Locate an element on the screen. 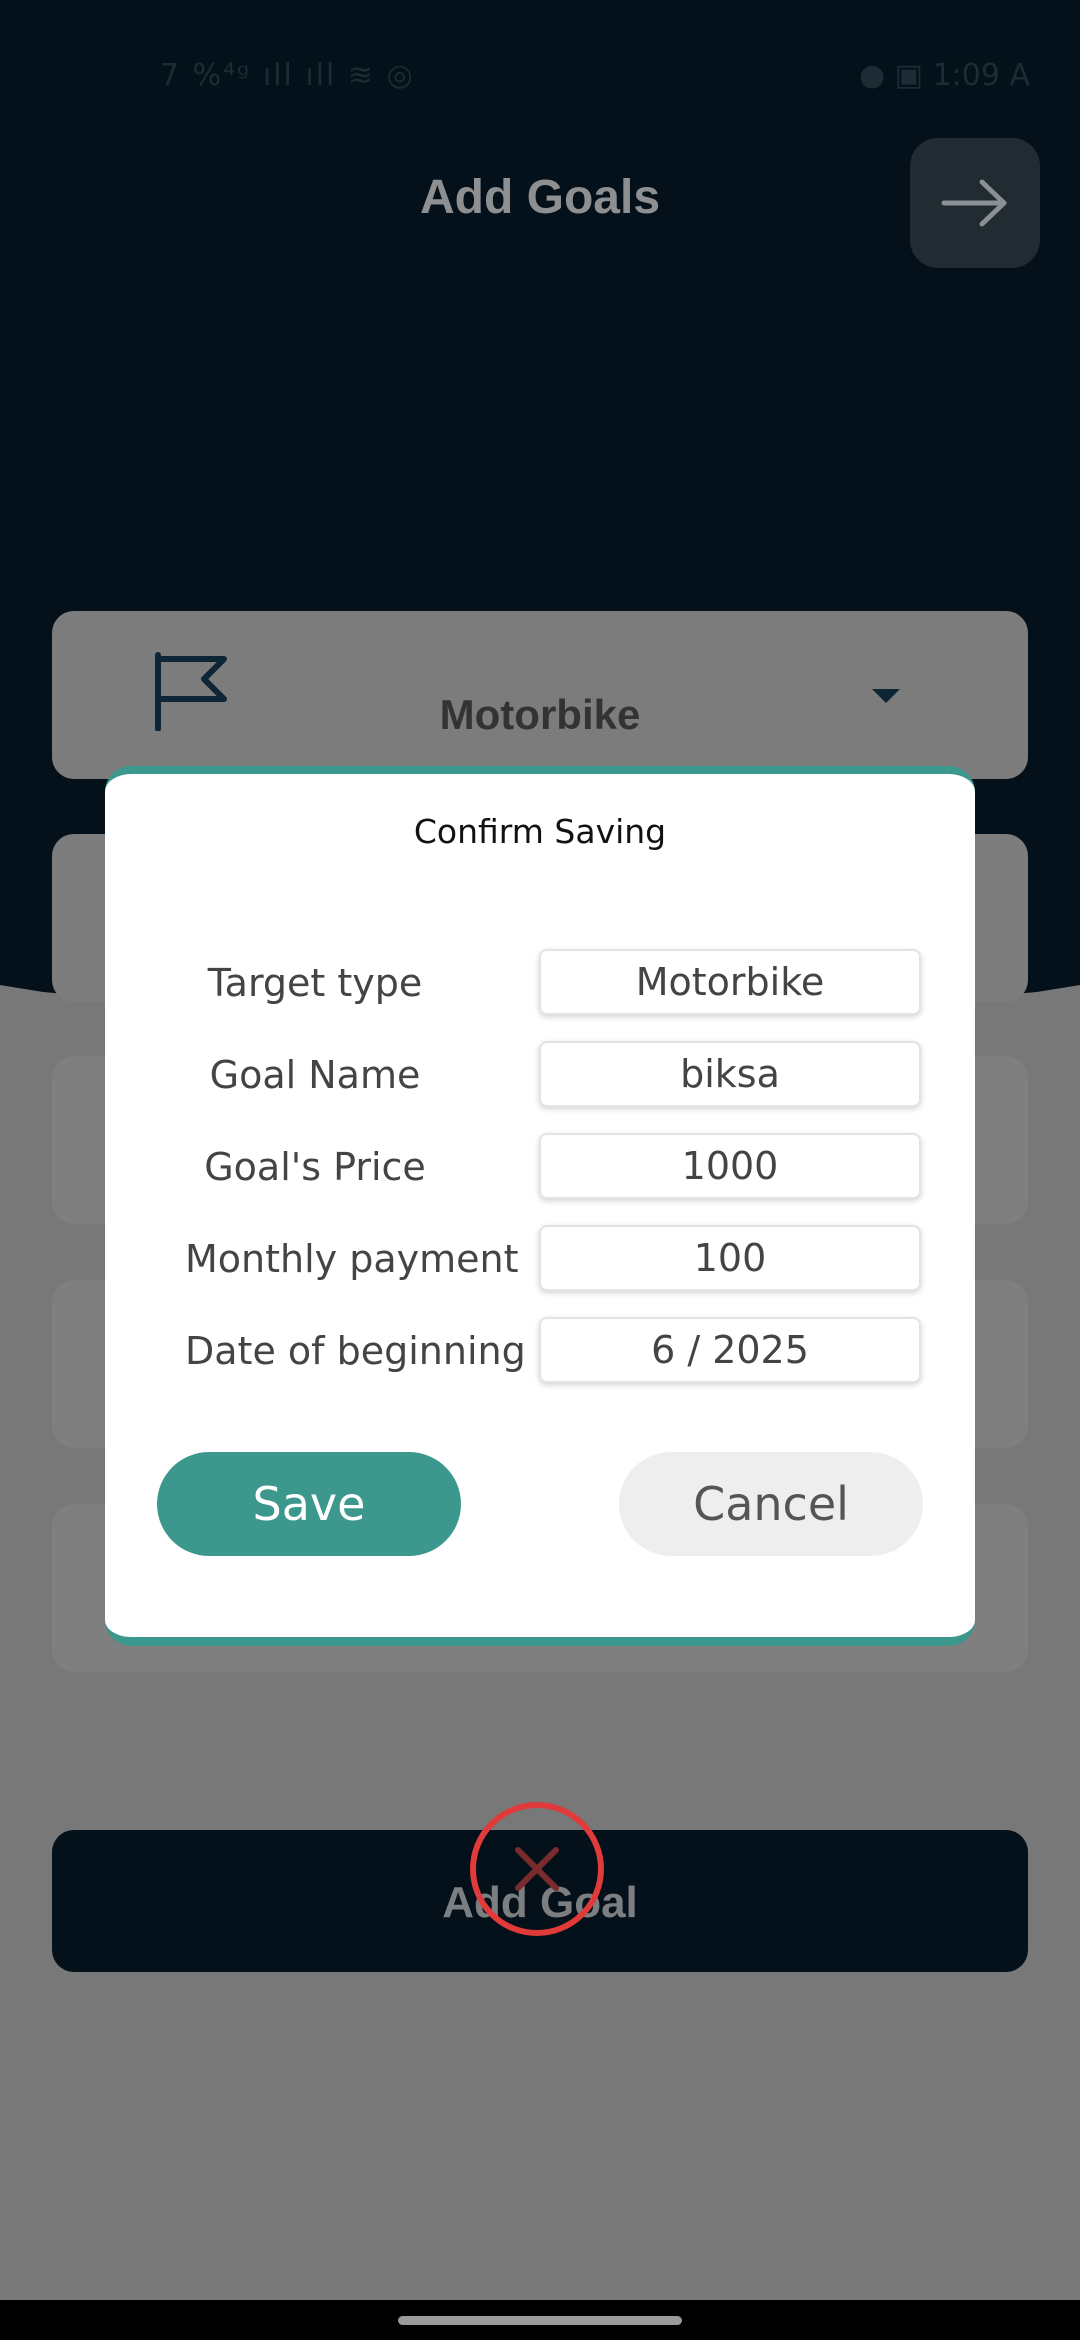  dialog-row-monthly-payment: Monthly payment 100 is located at coordinates (540, 1261).